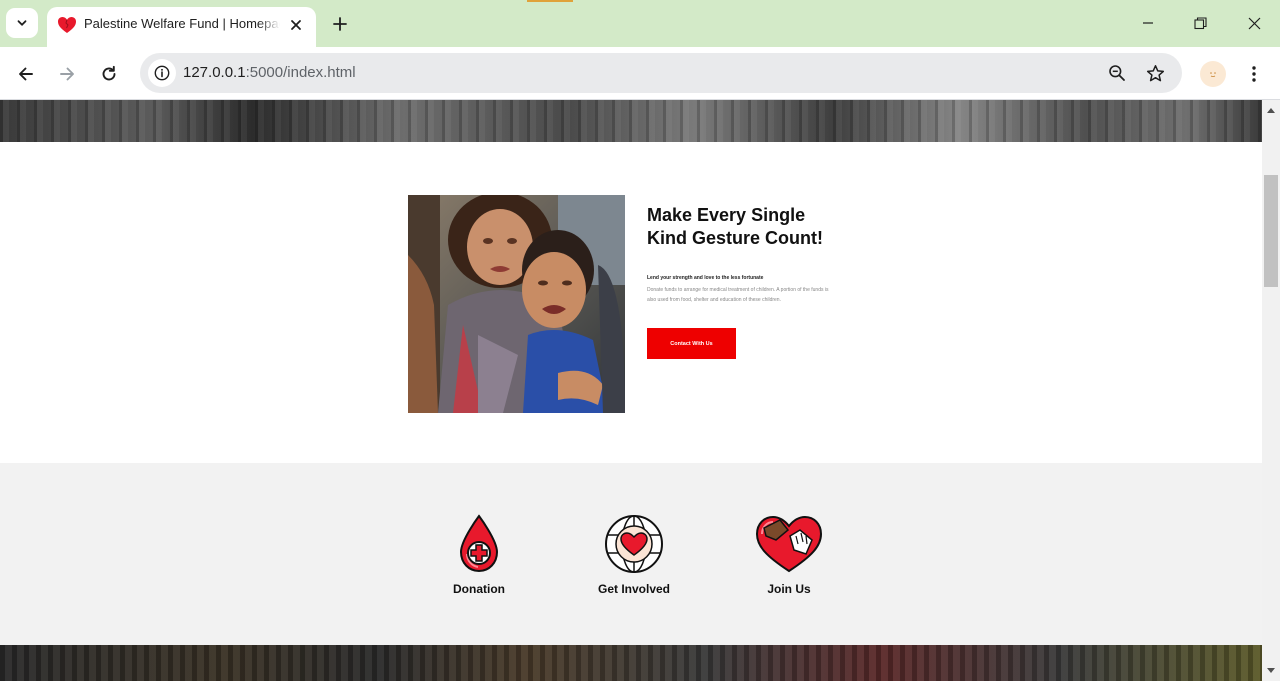 The width and height of the screenshot is (1280, 681). I want to click on reload-button, so click(109, 74).